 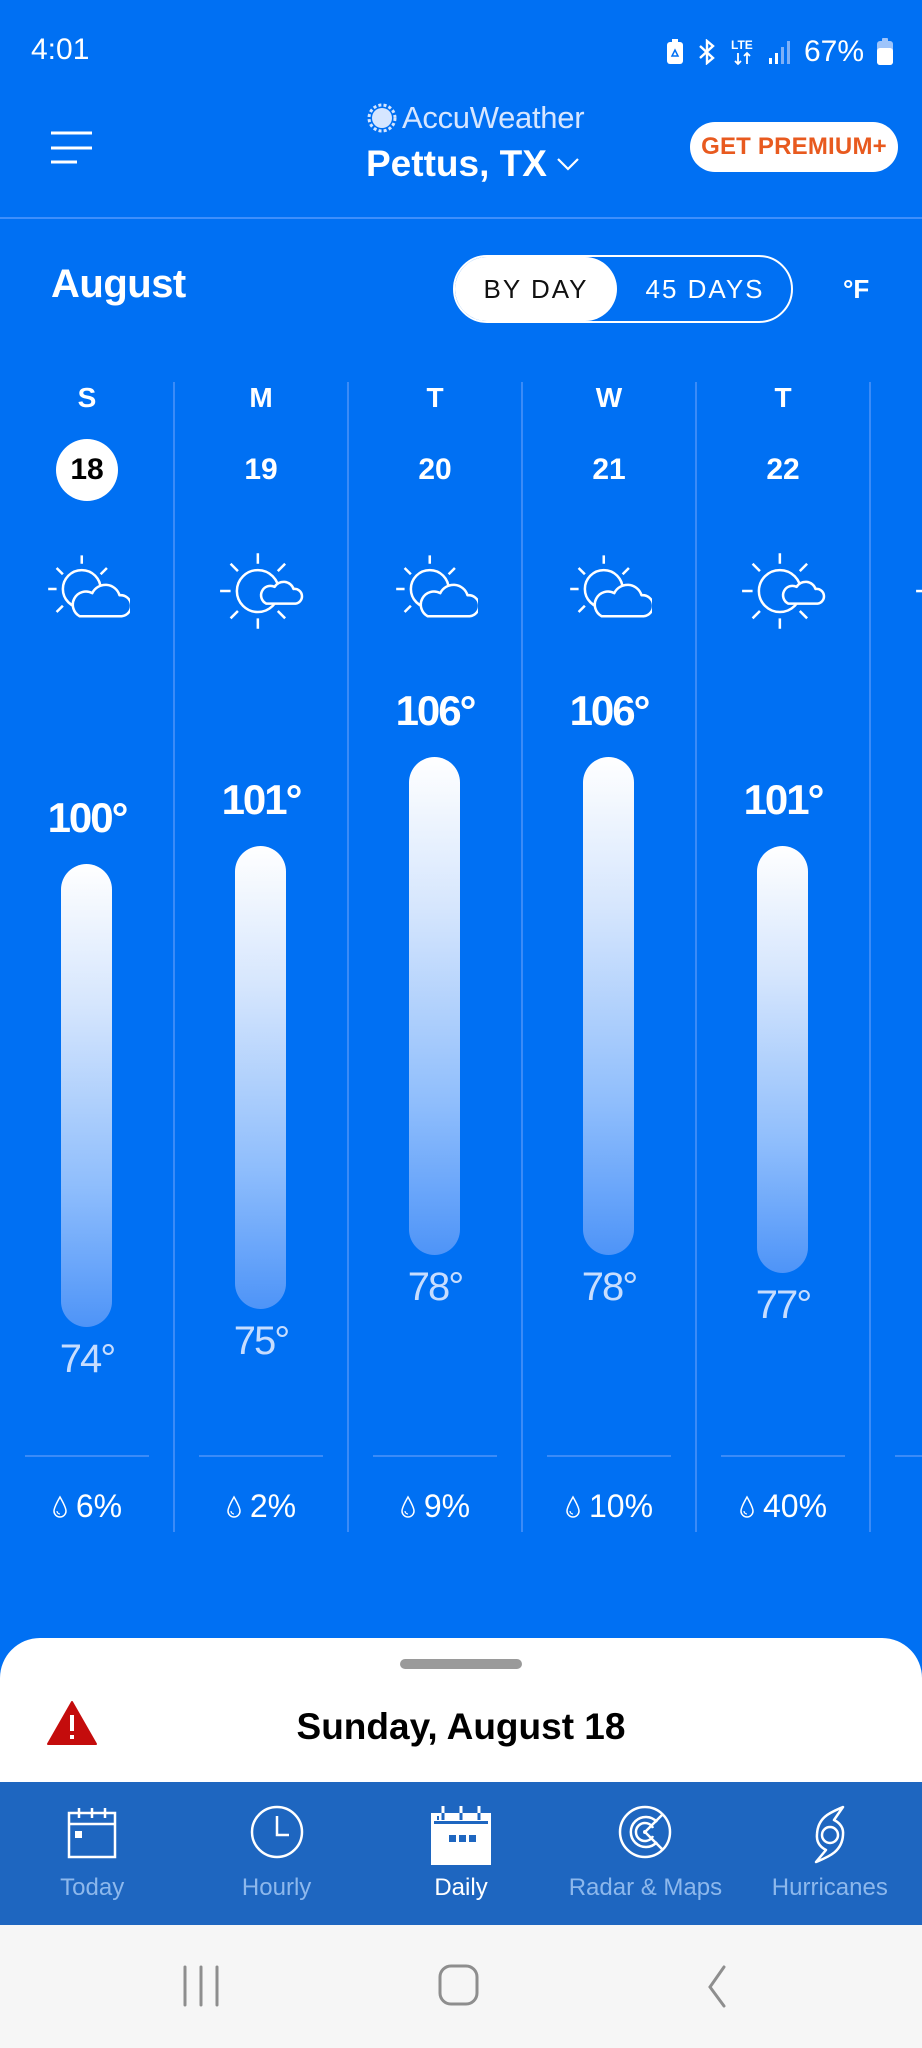 What do you see at coordinates (609, 1506) in the screenshot?
I see `precip-chance: 10%` at bounding box center [609, 1506].